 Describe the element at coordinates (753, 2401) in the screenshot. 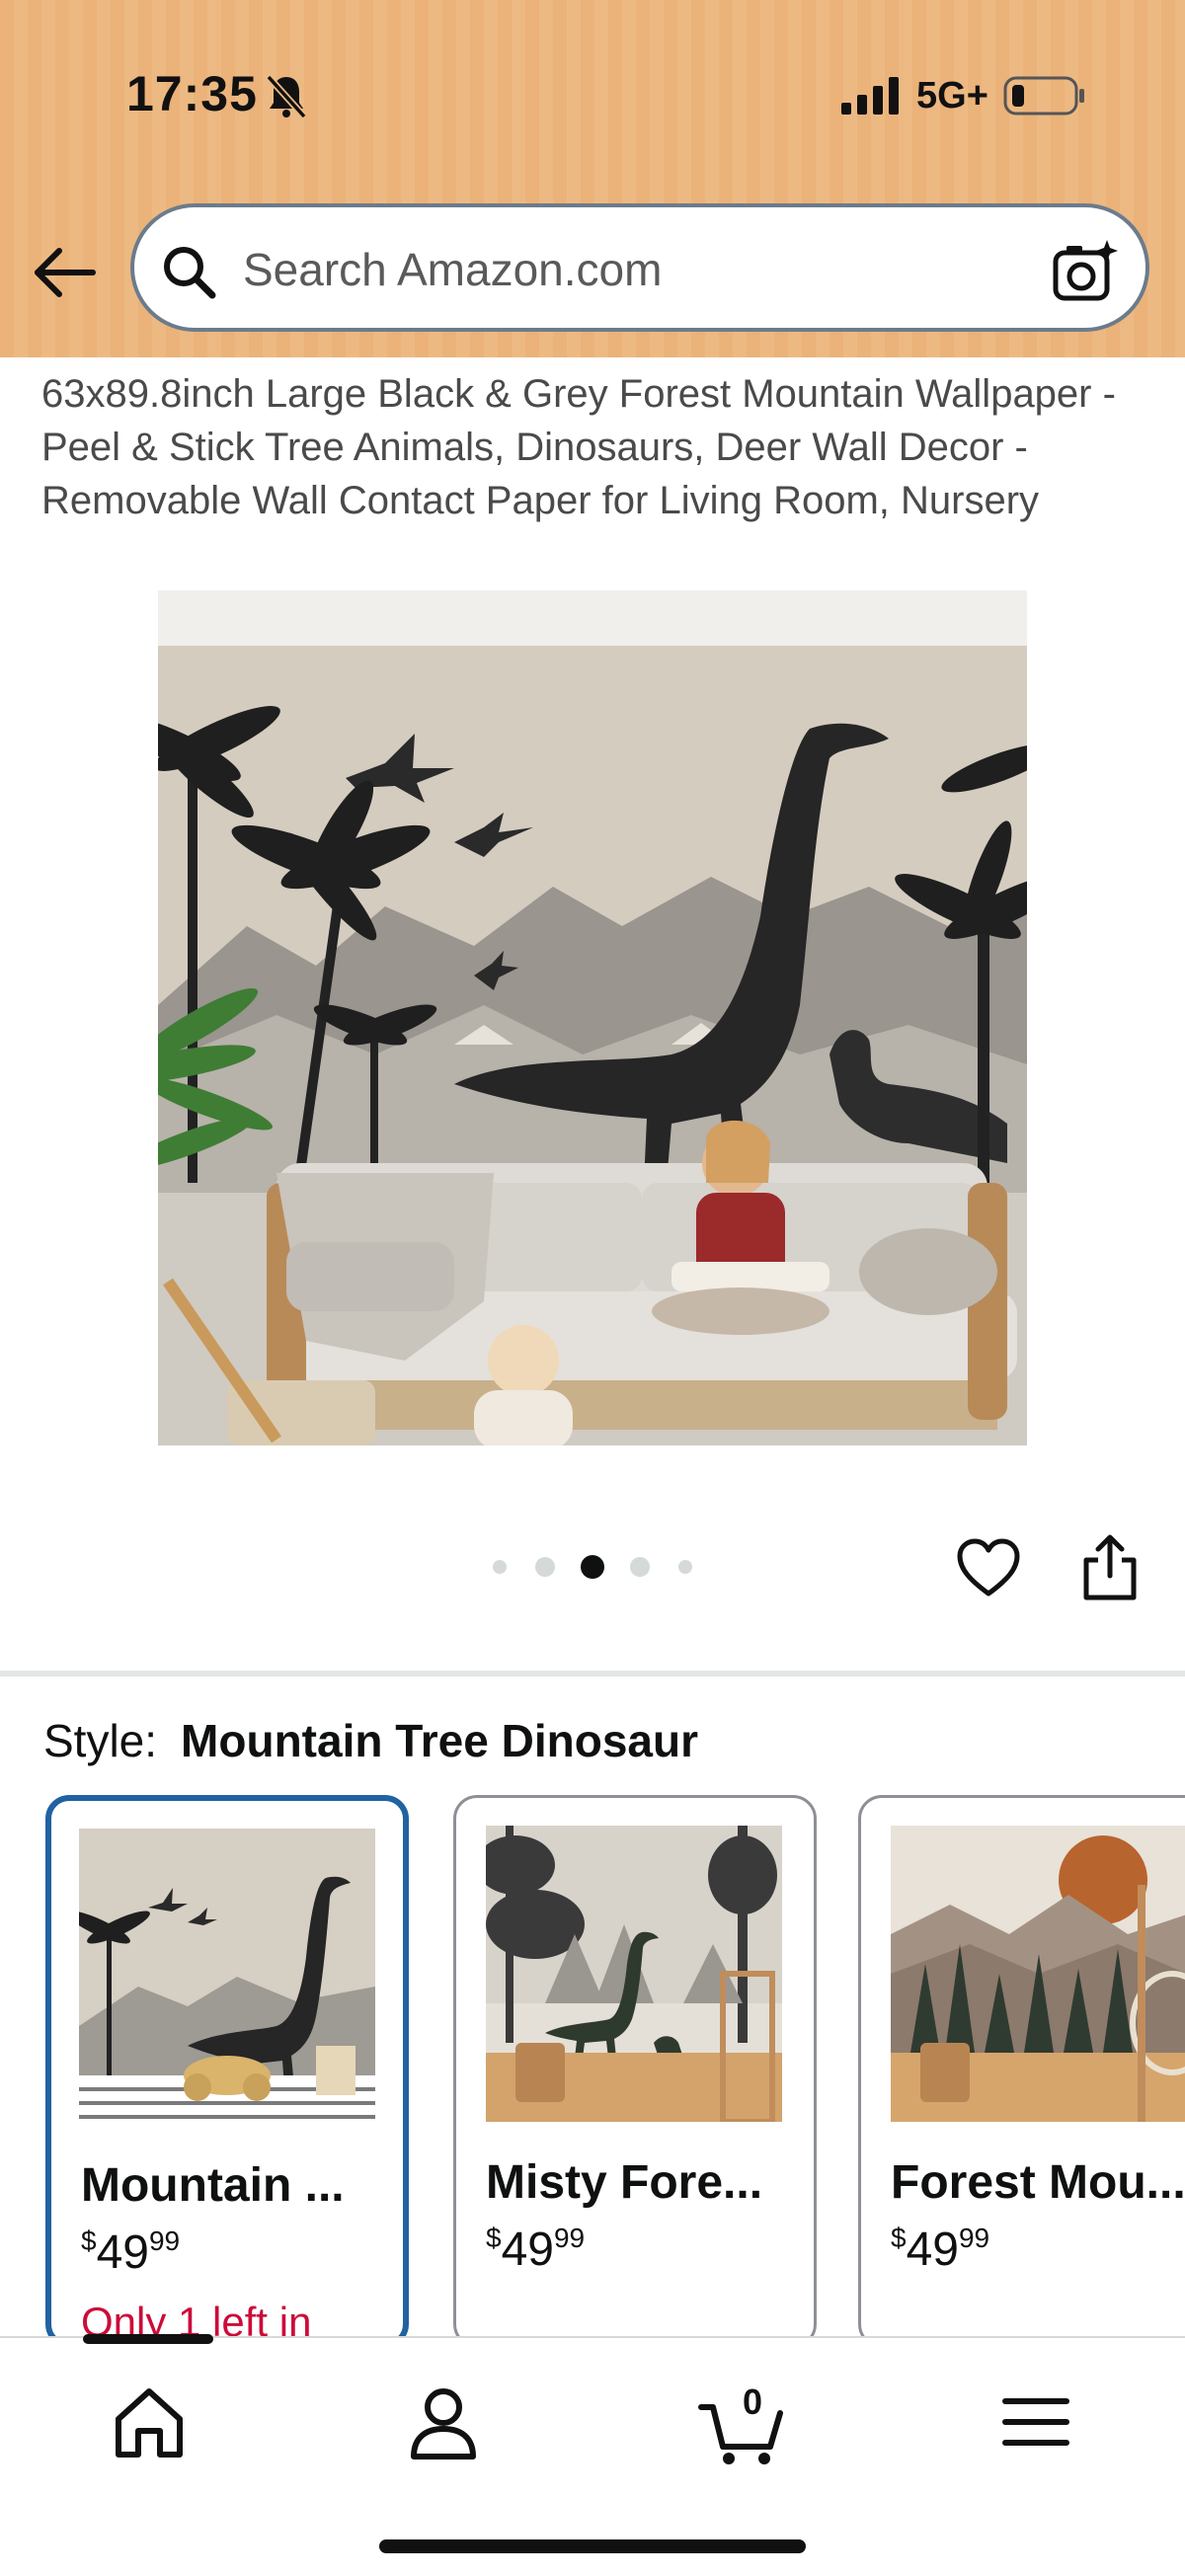

I see `cart-count: 0` at that location.